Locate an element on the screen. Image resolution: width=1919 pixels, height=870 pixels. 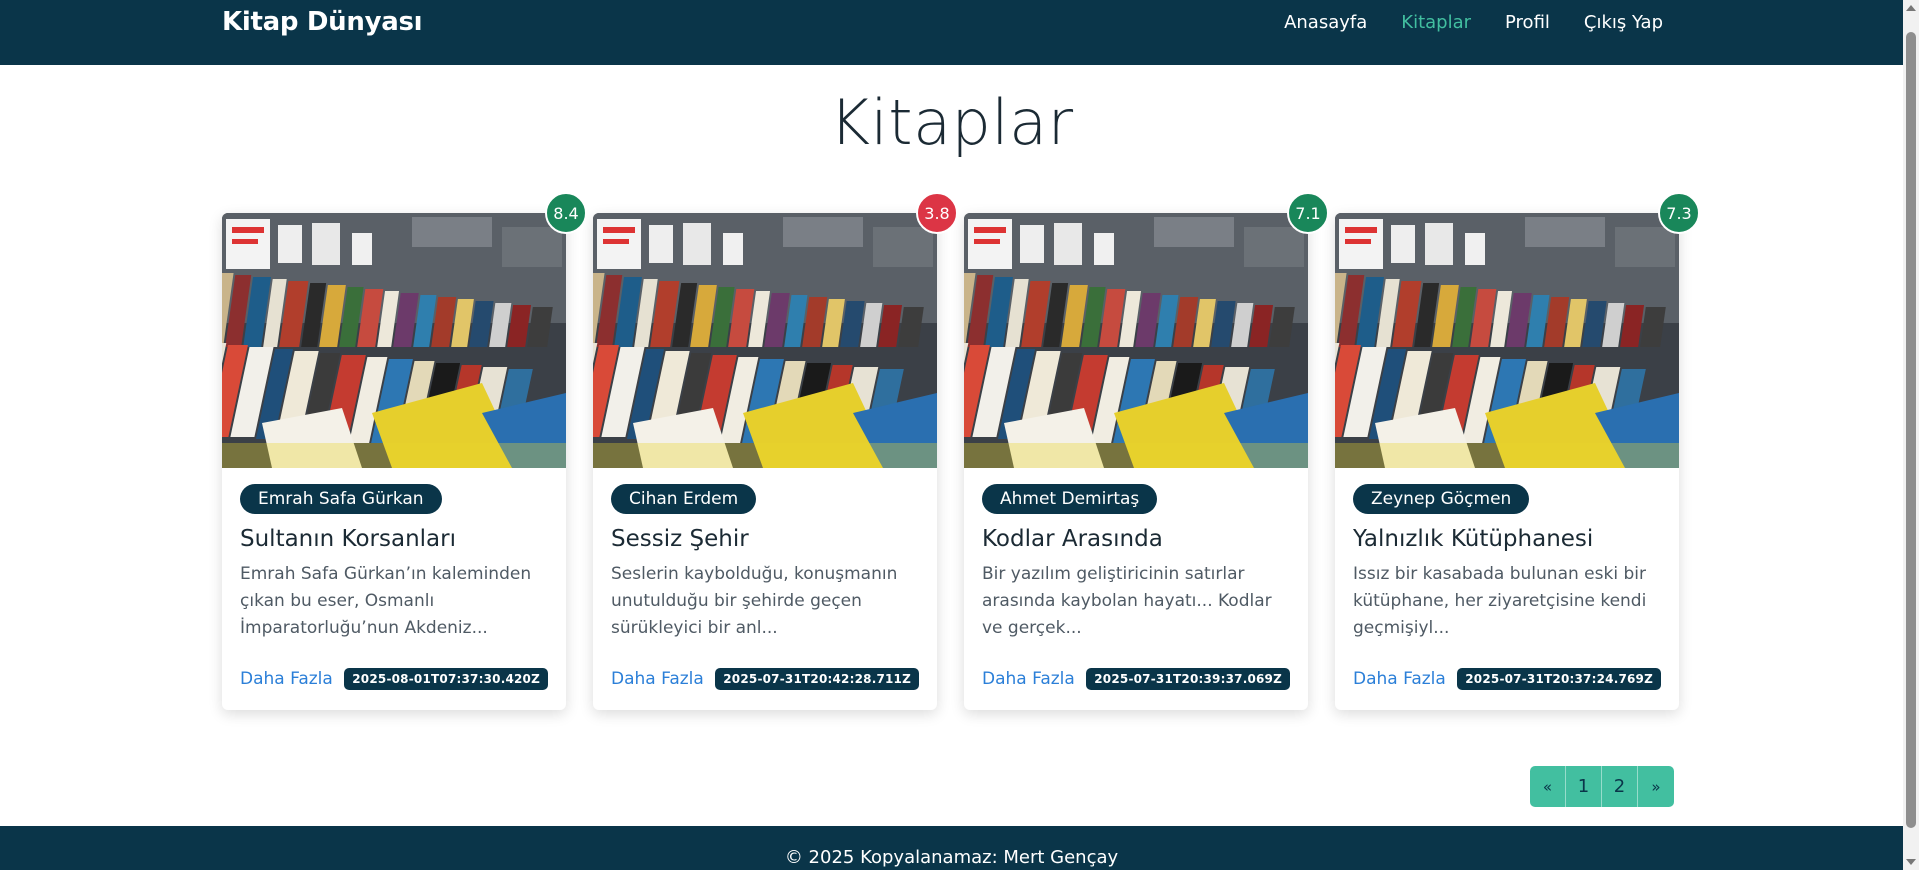
date-badge: 2025-07-31T20:42:28.711Z is located at coordinates (817, 679).